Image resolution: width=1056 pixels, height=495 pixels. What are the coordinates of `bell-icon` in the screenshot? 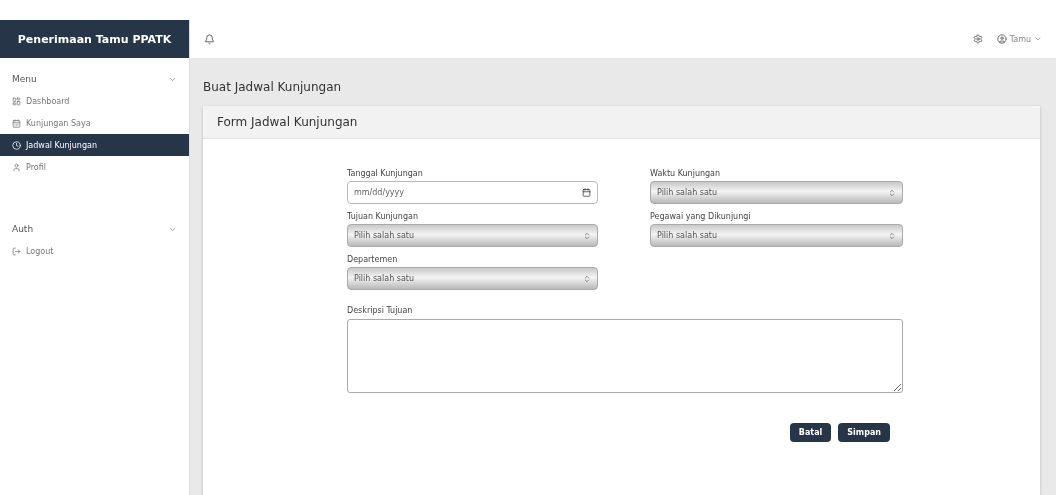 It's located at (209, 39).